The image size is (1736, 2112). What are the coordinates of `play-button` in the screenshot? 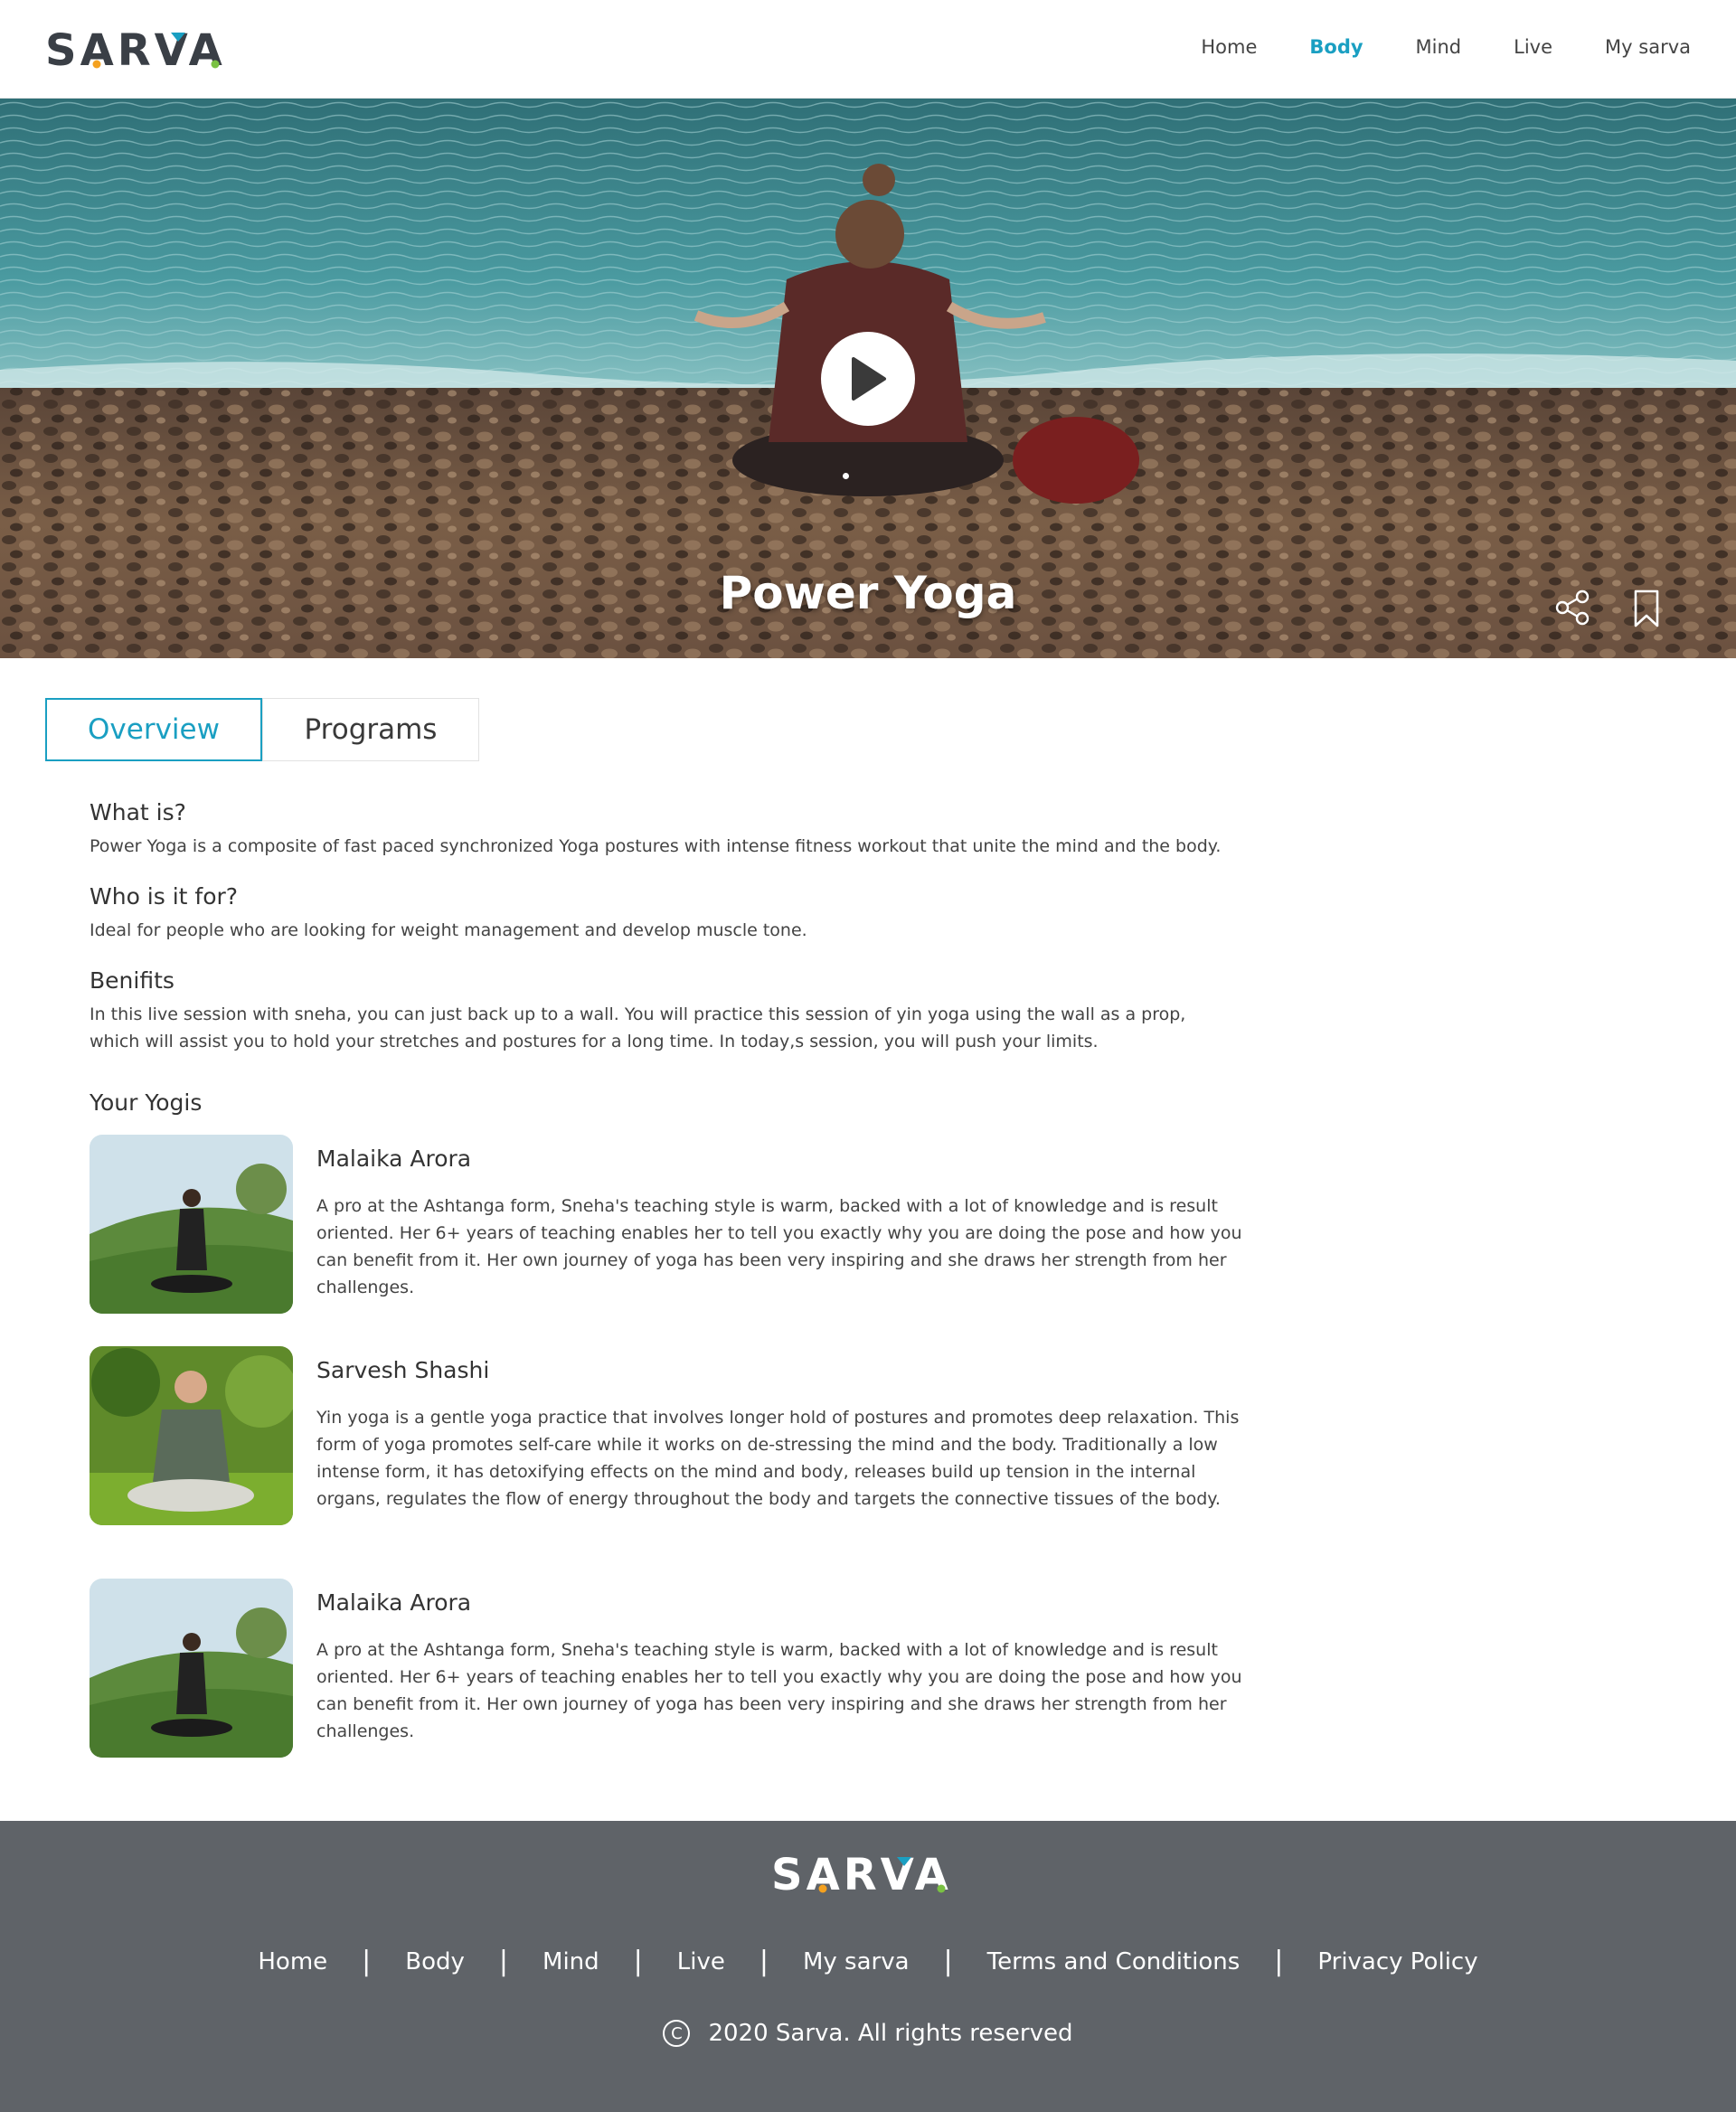 It's located at (868, 379).